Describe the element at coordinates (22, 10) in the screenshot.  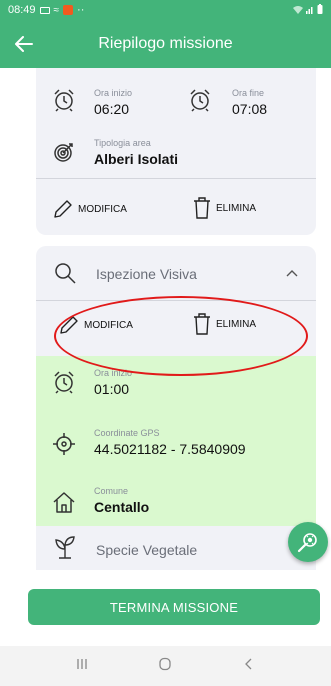
I see `status-time: 08:49` at that location.